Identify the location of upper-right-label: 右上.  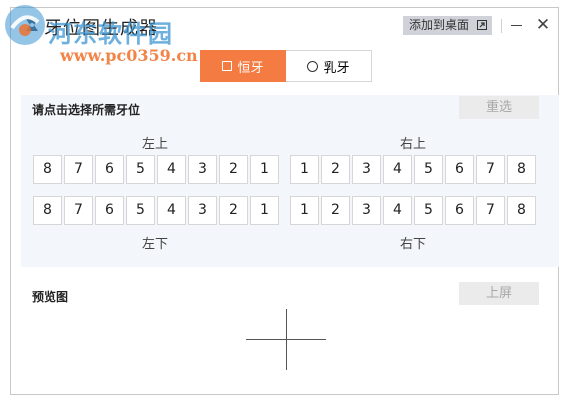
(413, 144).